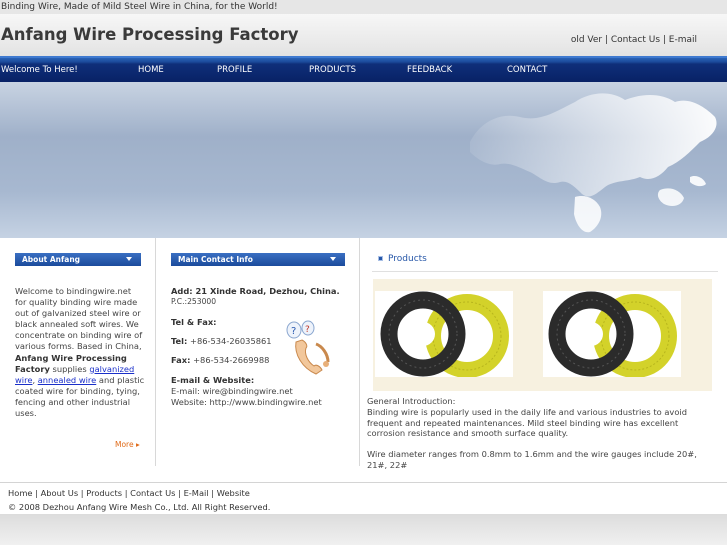 Image resolution: width=727 pixels, height=545 pixels. What do you see at coordinates (124, 444) in the screenshot?
I see `more-label: More` at bounding box center [124, 444].